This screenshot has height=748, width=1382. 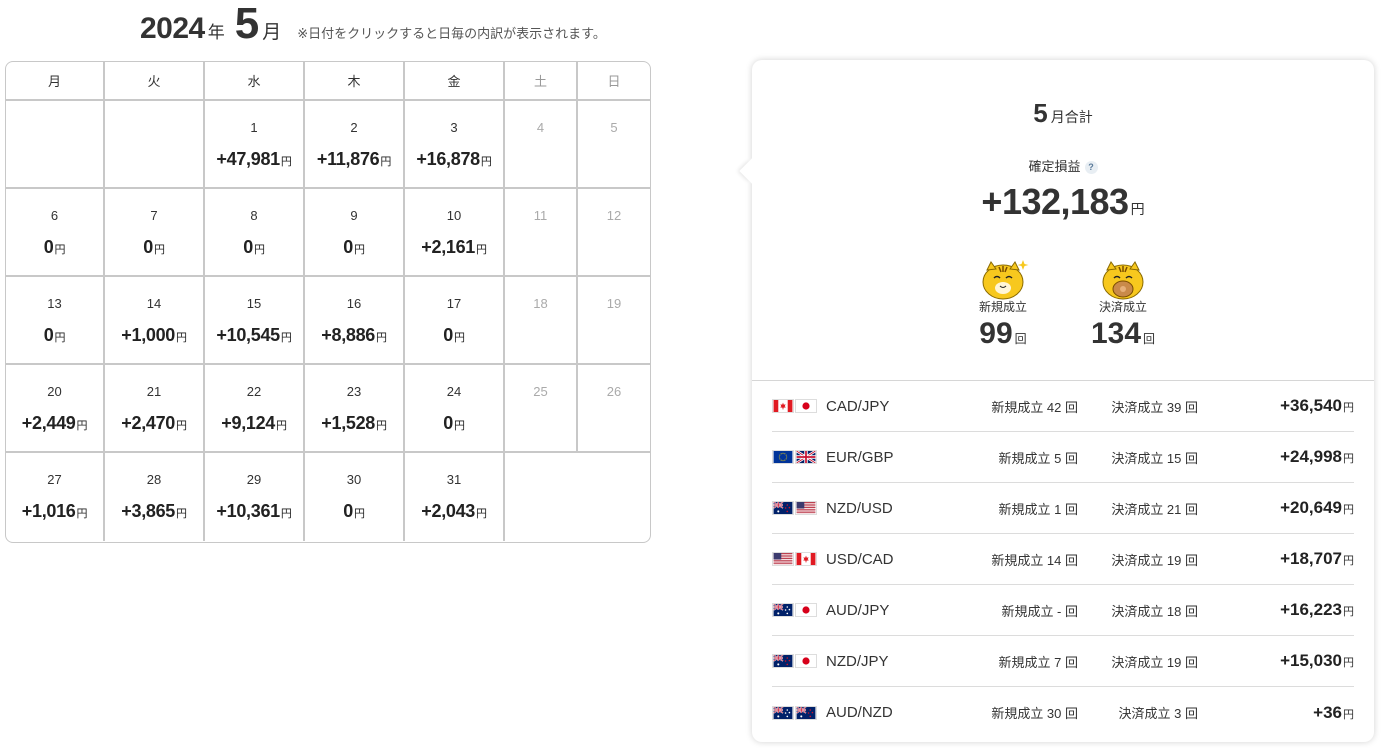 What do you see at coordinates (148, 335) in the screenshot?
I see `day-profit-amount: +1,000` at bounding box center [148, 335].